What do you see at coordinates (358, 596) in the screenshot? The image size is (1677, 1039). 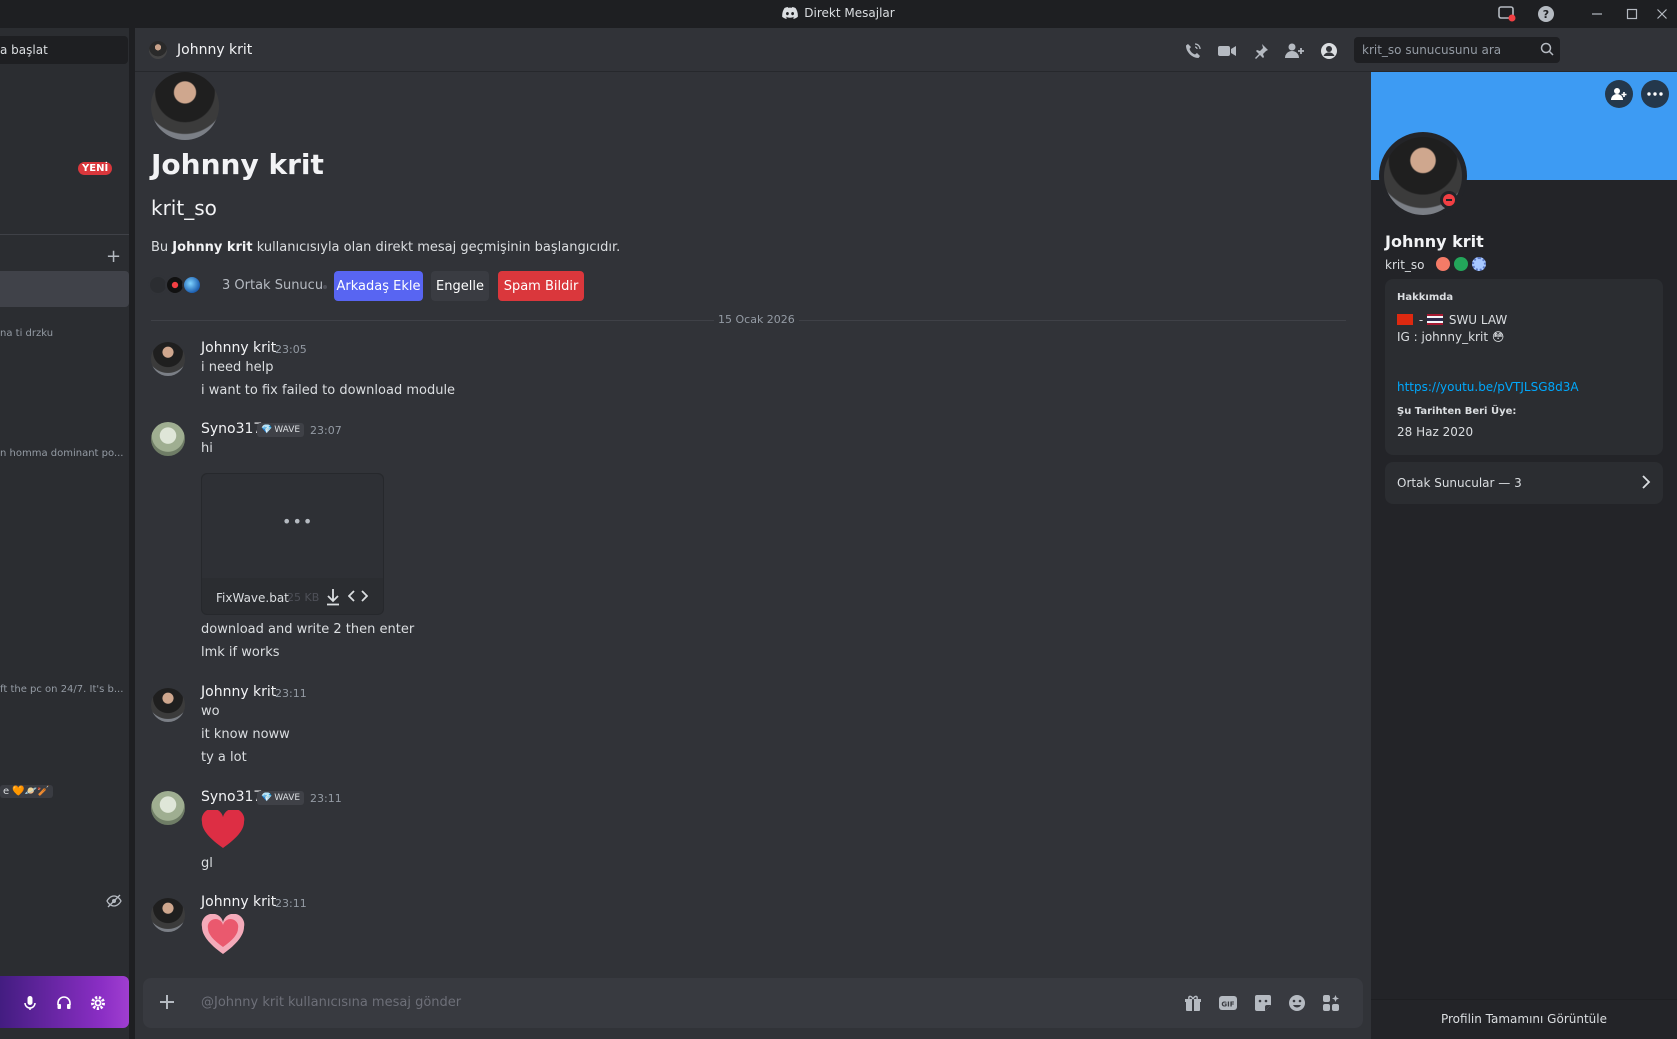 I see `code-view-icon` at bounding box center [358, 596].